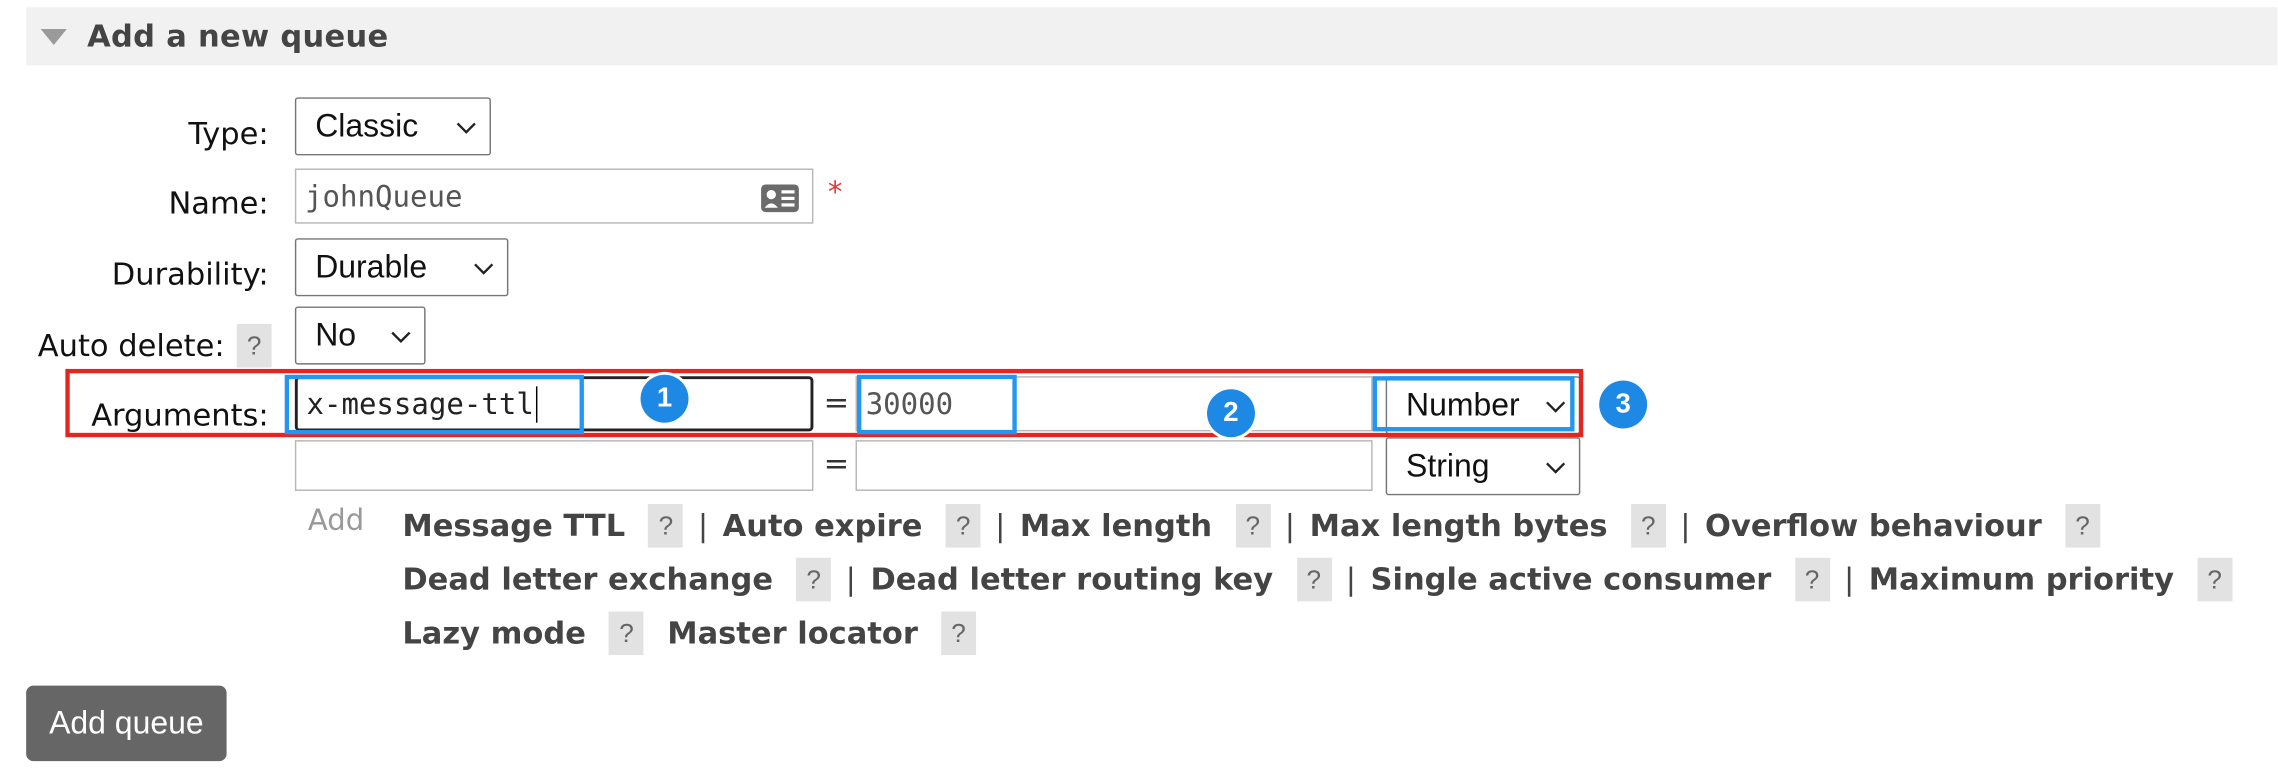 This screenshot has width=2278, height=779. I want to click on name-input: johnQueue, so click(554, 196).